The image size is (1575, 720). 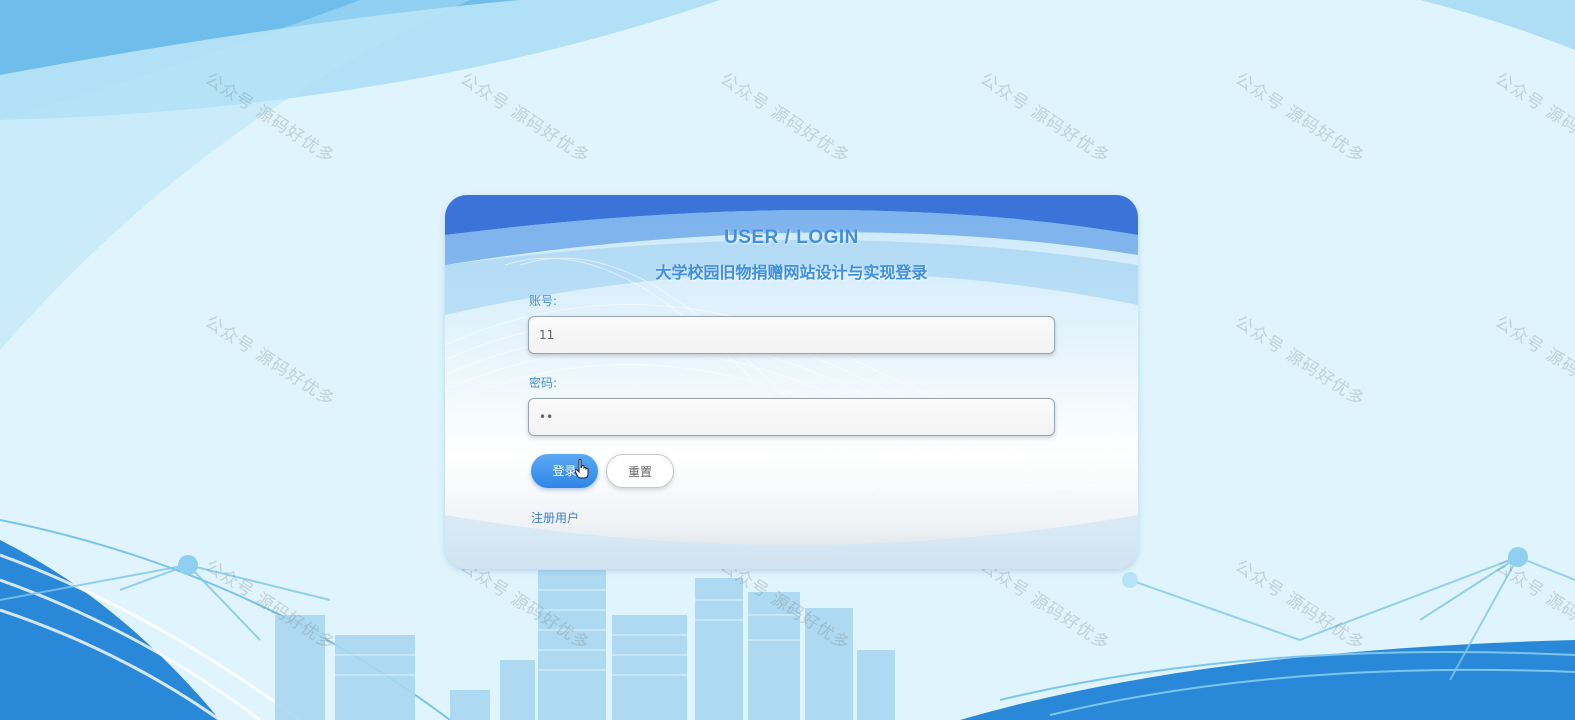 What do you see at coordinates (582, 469) in the screenshot?
I see `hand-cursor-icon` at bounding box center [582, 469].